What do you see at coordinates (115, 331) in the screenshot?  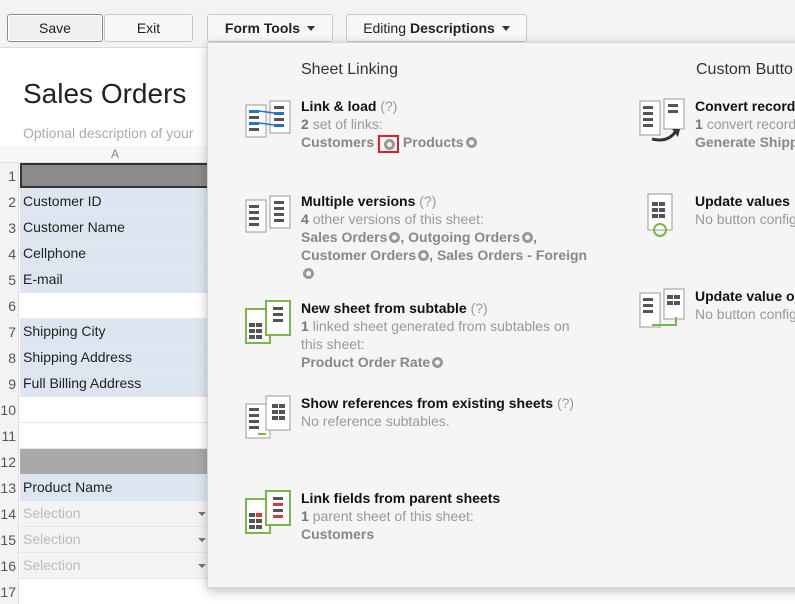 I see `sheet-cell: Shipping City` at bounding box center [115, 331].